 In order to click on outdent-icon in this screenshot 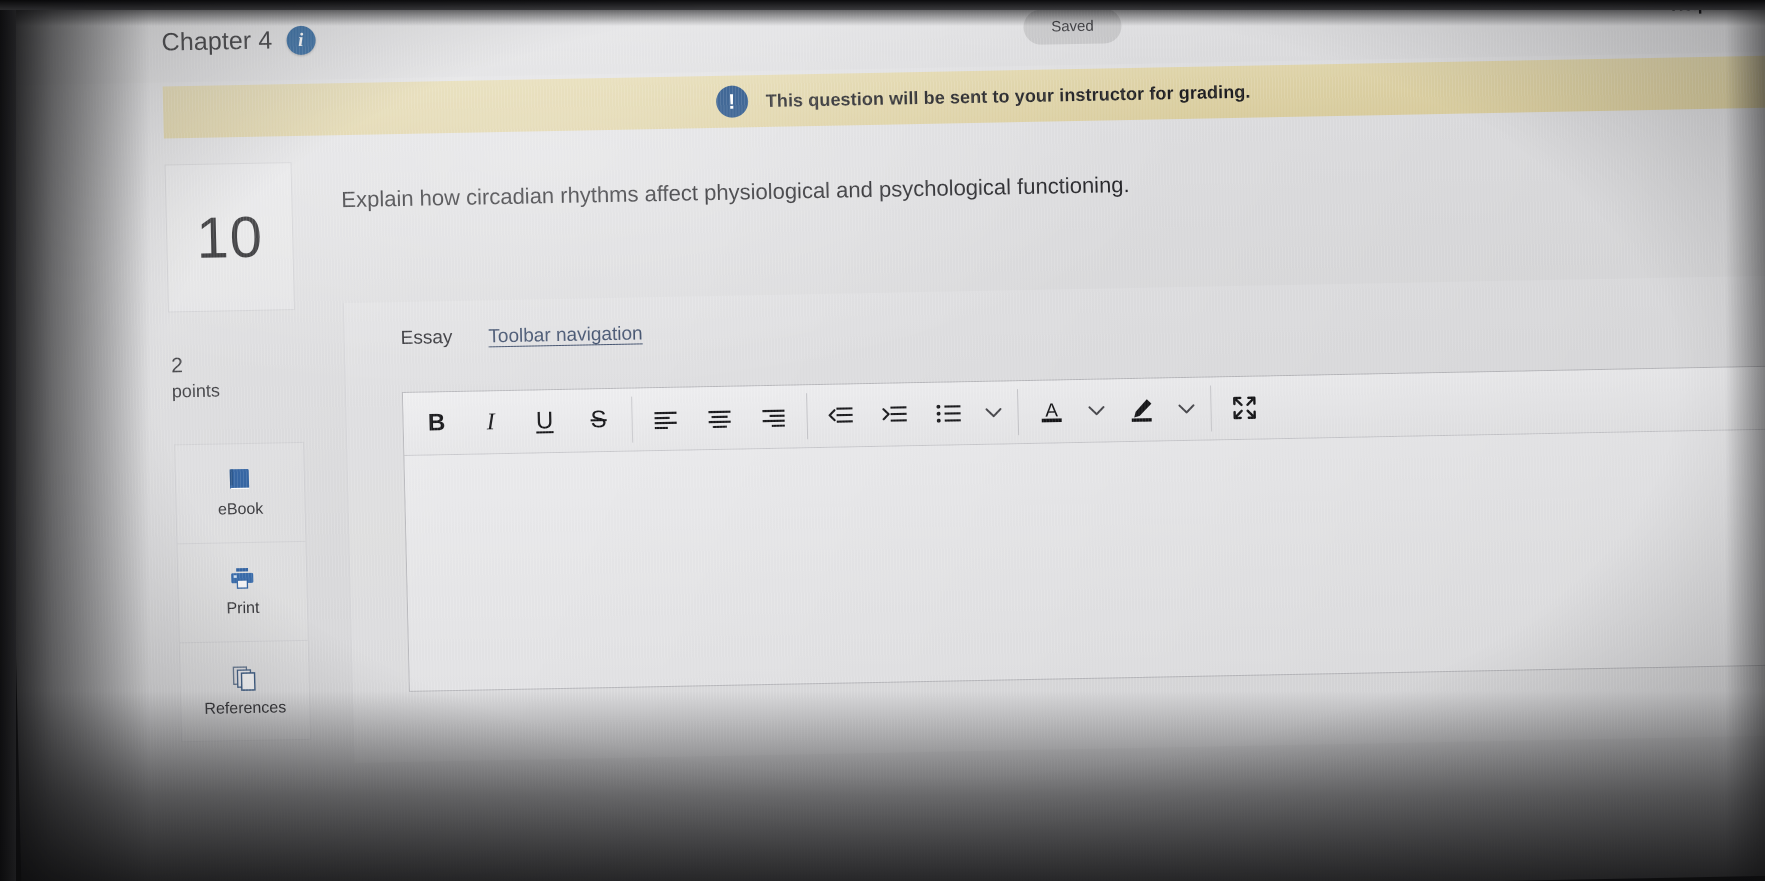, I will do `click(840, 415)`.